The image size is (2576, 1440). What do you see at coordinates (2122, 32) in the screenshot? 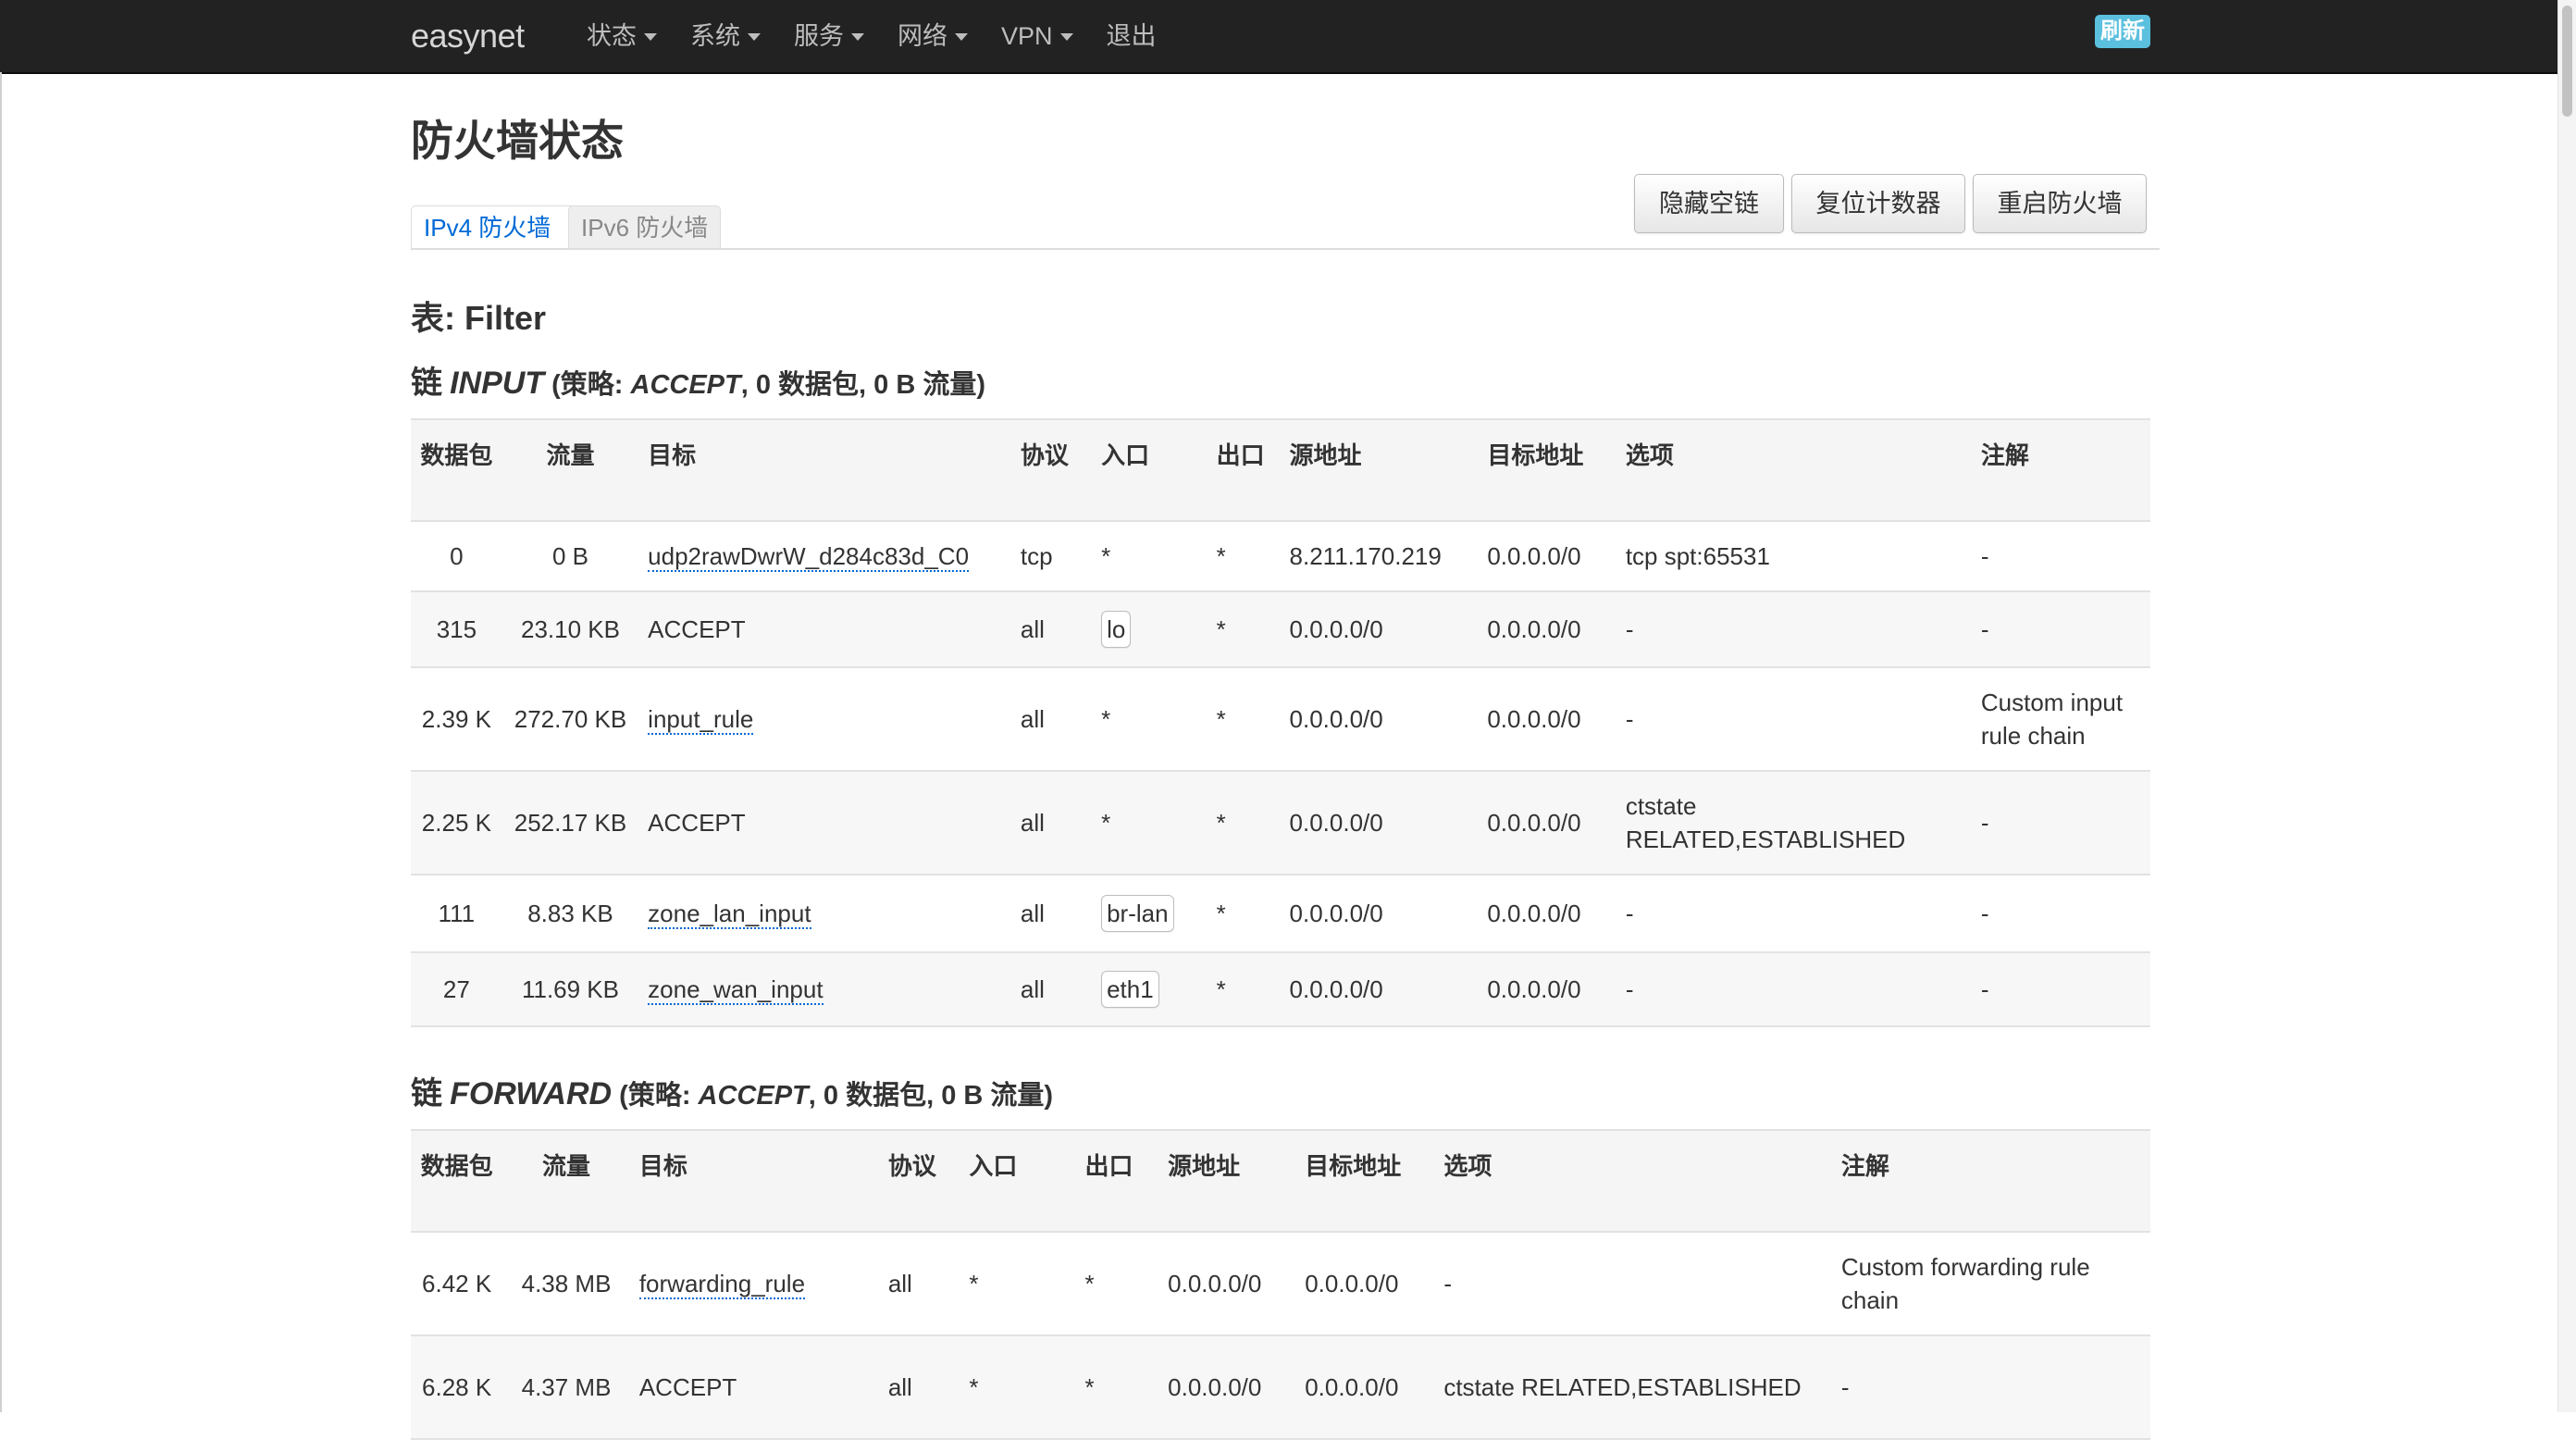
I see `refresh-badge: 刷新` at bounding box center [2122, 32].